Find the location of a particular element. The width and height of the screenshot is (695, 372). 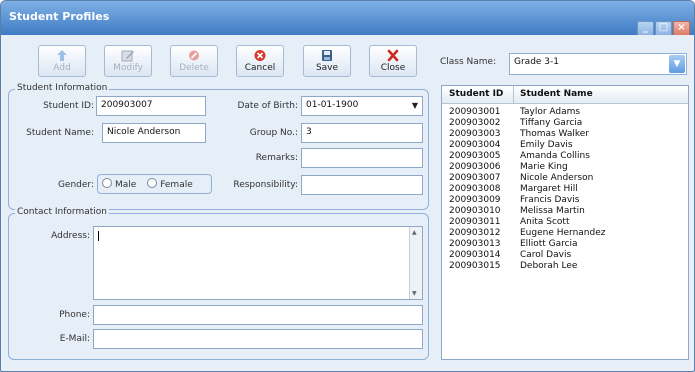

row-student-name: Thomas Walker is located at coordinates (555, 134).